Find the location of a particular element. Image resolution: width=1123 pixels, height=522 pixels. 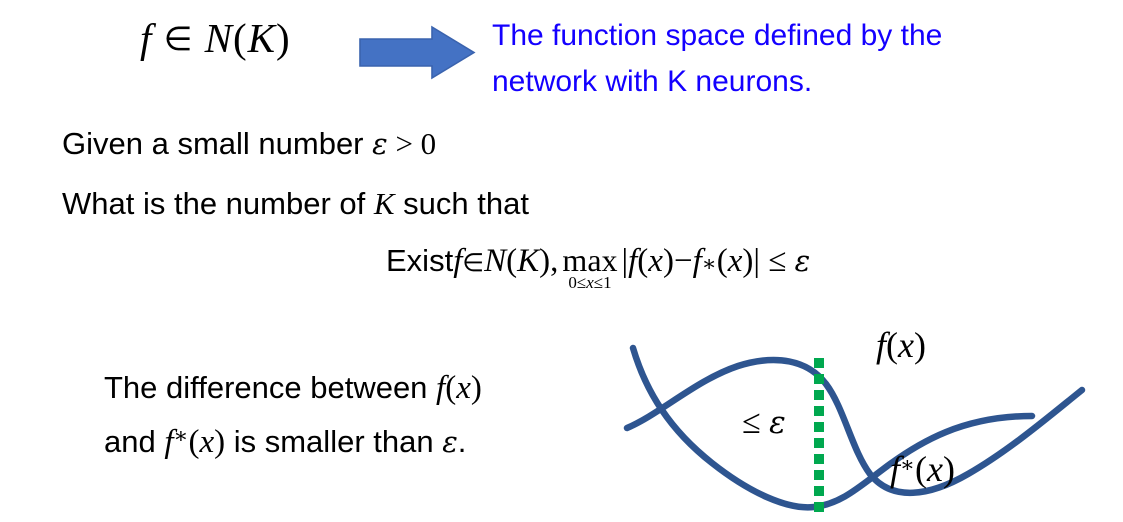

curve-label-fstar-symbol: f is located at coordinates (895, 469).